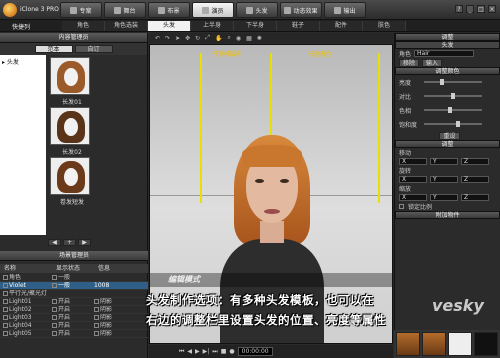  What do you see at coordinates (167, 38) in the screenshot?
I see `redo-icon: ↷` at bounding box center [167, 38].